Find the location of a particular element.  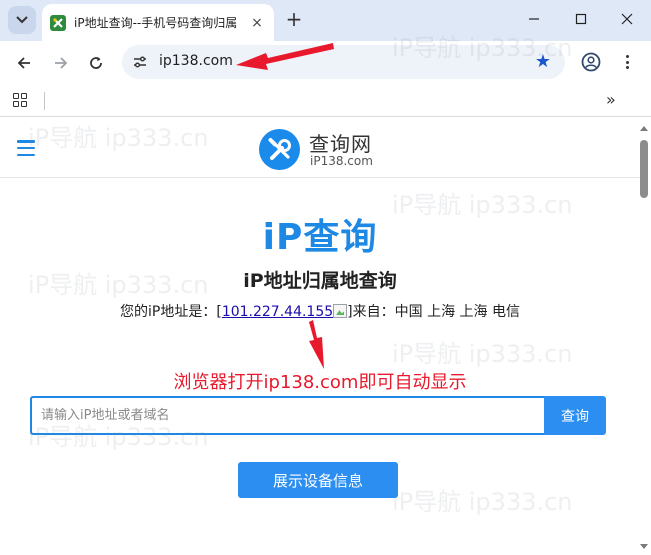

site-header: 查询网 iP138.com is located at coordinates (320, 148).